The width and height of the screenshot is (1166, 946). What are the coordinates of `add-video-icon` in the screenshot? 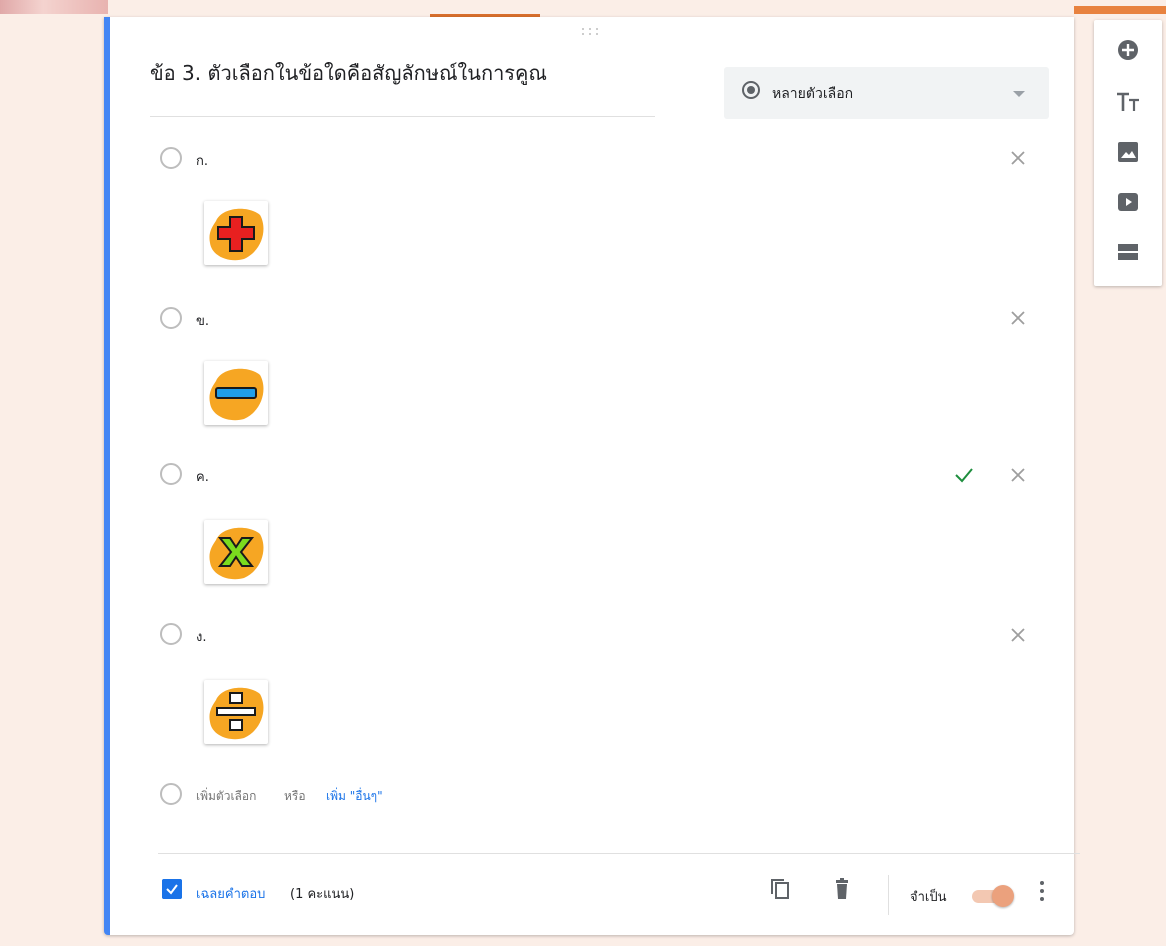 It's located at (1128, 202).